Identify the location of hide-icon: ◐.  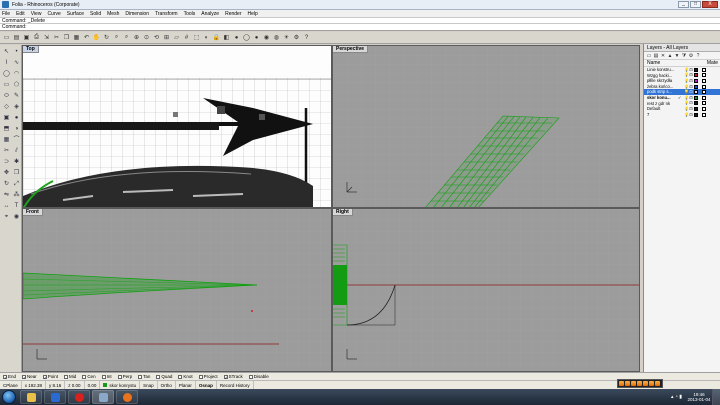
(206, 37).